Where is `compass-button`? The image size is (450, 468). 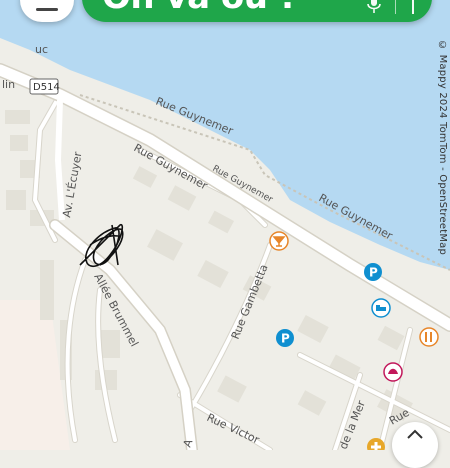
compass-button is located at coordinates (415, 445).